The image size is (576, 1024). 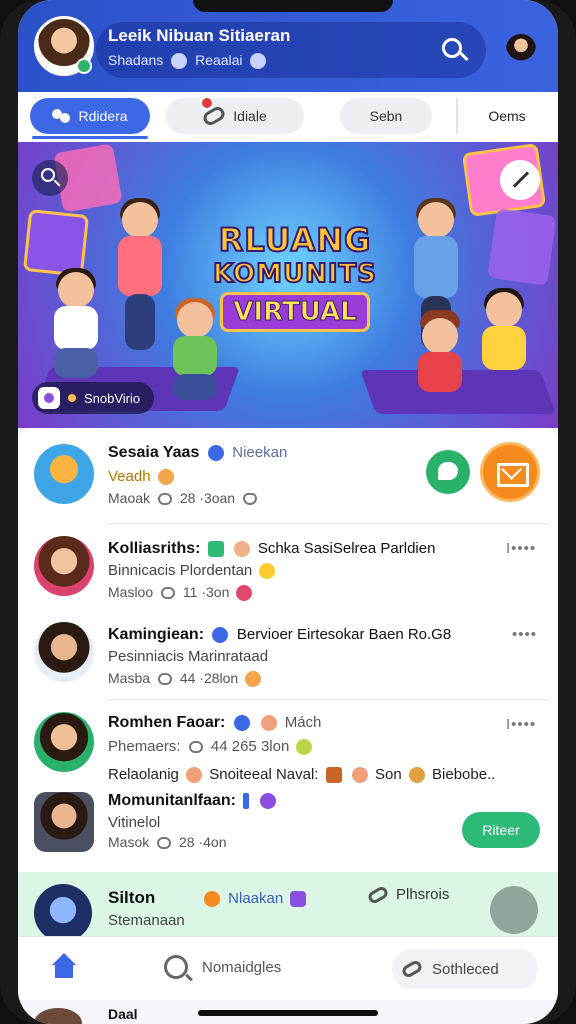 I want to click on follow-button: Riteer, so click(x=501, y=830).